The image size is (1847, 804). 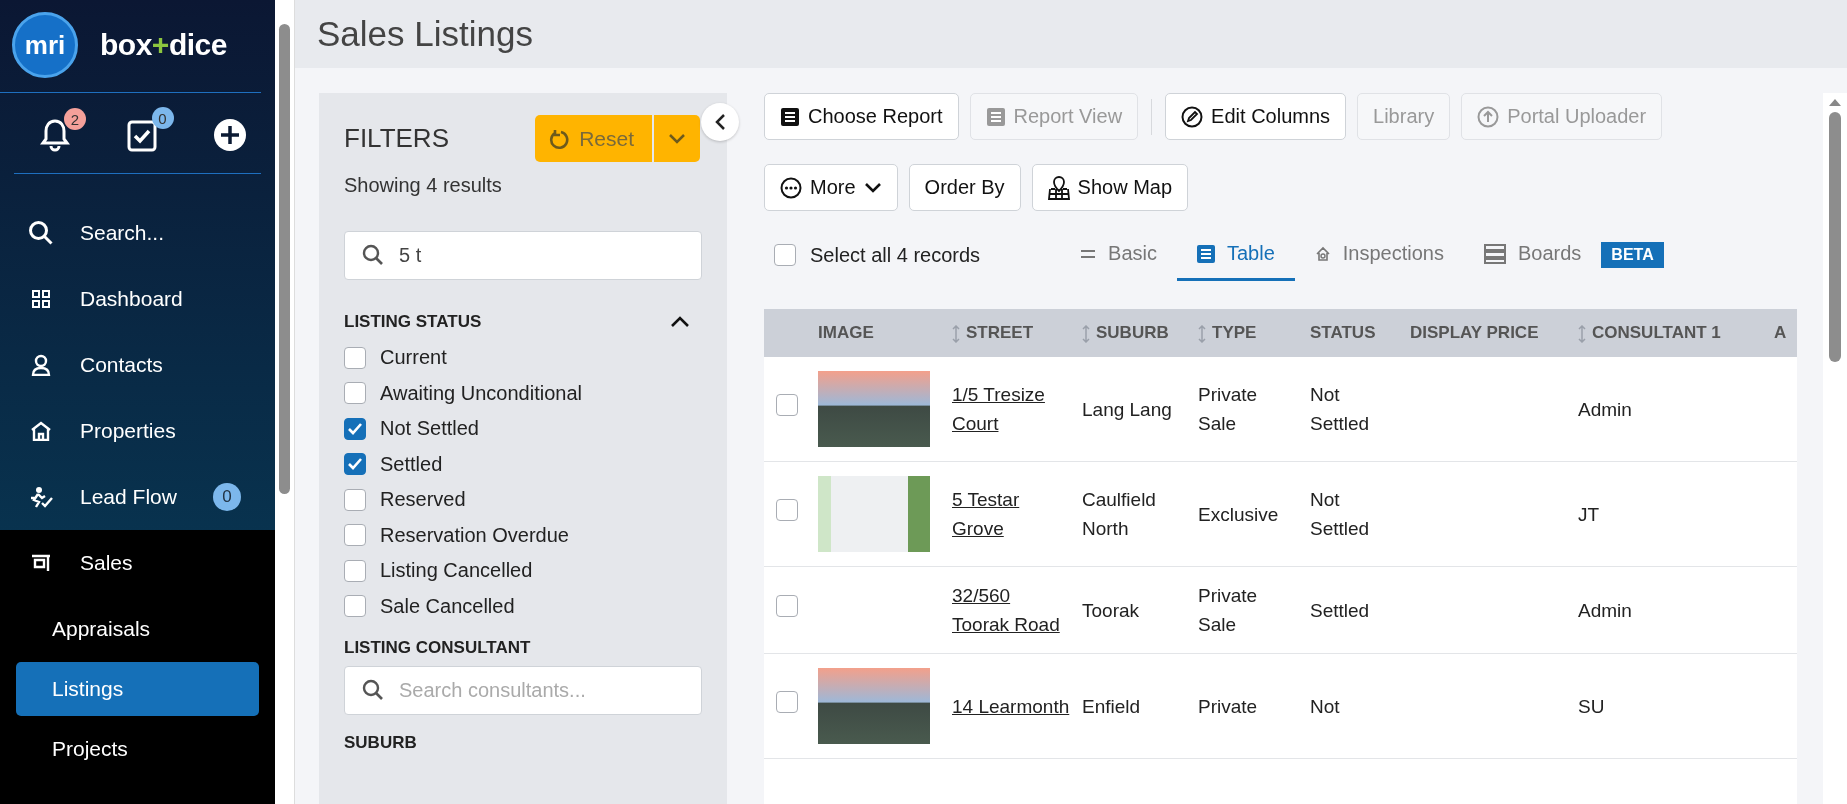 What do you see at coordinates (137, 299) in the screenshot?
I see `nav-item: Dashboard` at bounding box center [137, 299].